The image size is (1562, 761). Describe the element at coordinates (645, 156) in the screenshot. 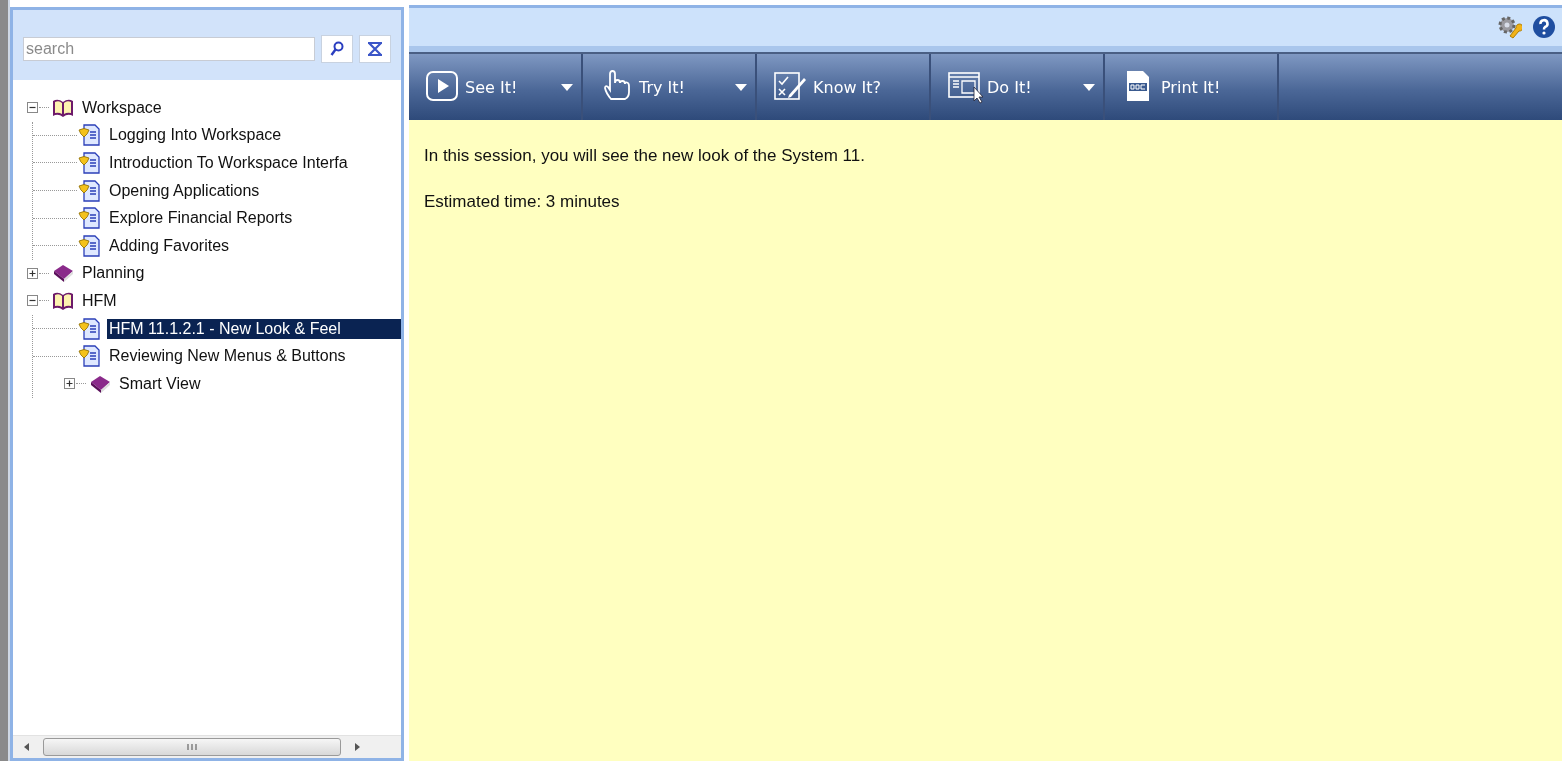

I see `paragraph: In this session, you will see the new look of the System 11.` at that location.